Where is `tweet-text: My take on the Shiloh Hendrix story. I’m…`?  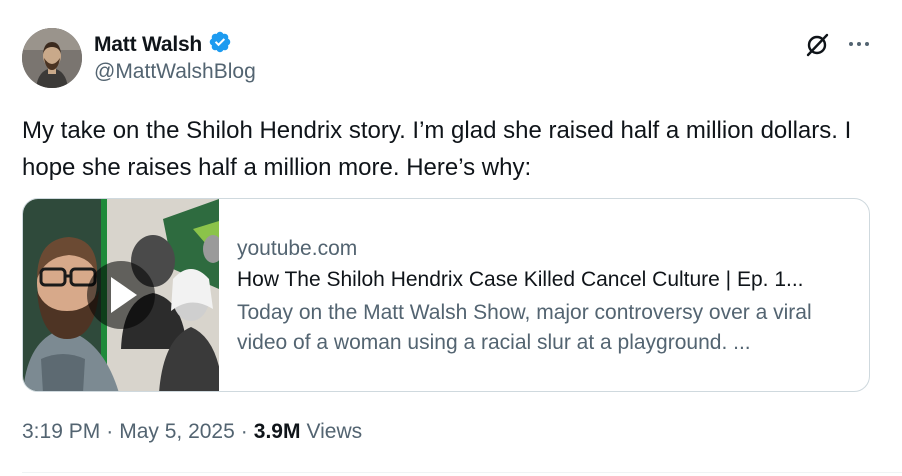
tweet-text: My take on the Shiloh Hendrix story. I’m… is located at coordinates (437, 149).